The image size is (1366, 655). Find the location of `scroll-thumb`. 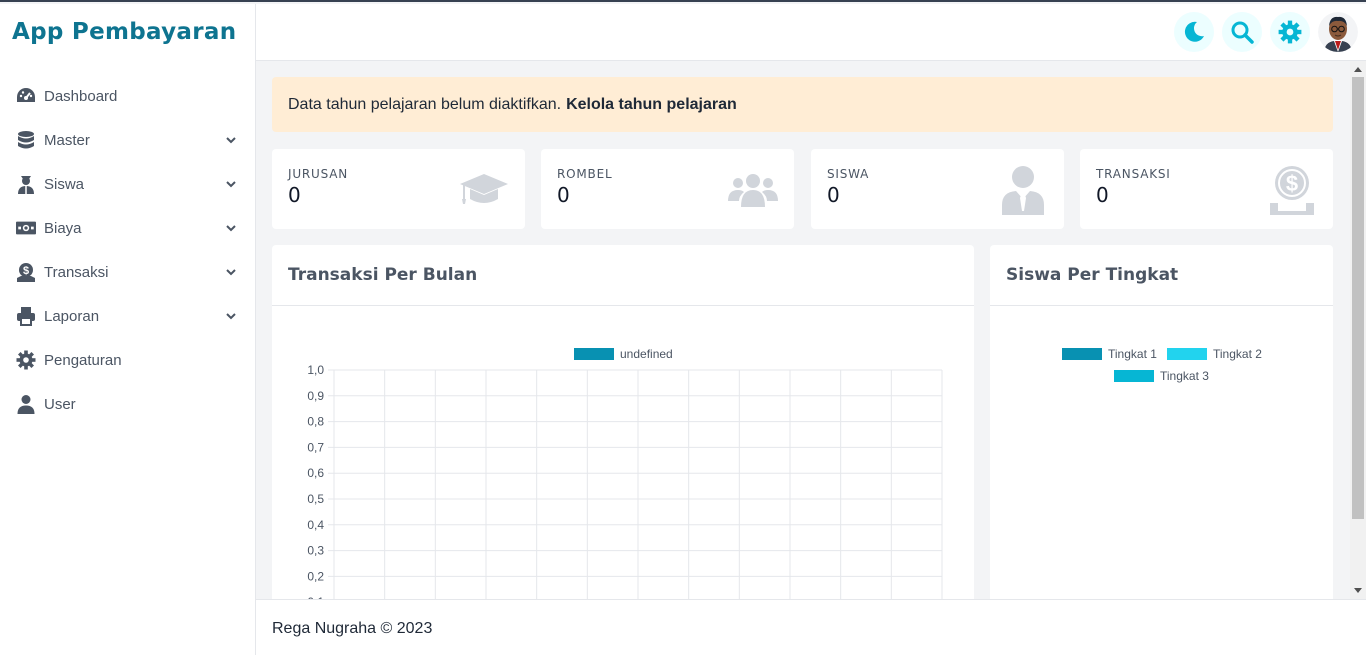

scroll-thumb is located at coordinates (1358, 298).